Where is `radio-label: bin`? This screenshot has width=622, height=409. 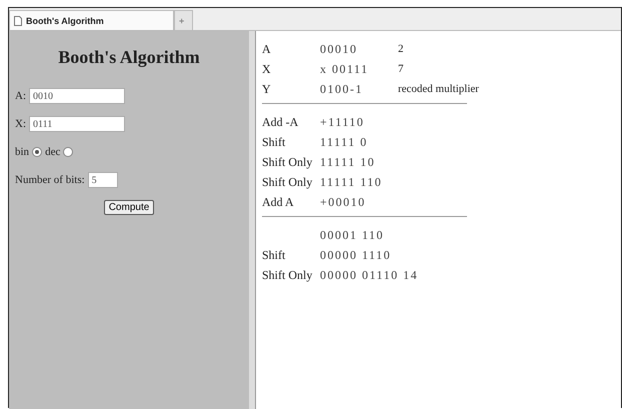 radio-label: bin is located at coordinates (22, 152).